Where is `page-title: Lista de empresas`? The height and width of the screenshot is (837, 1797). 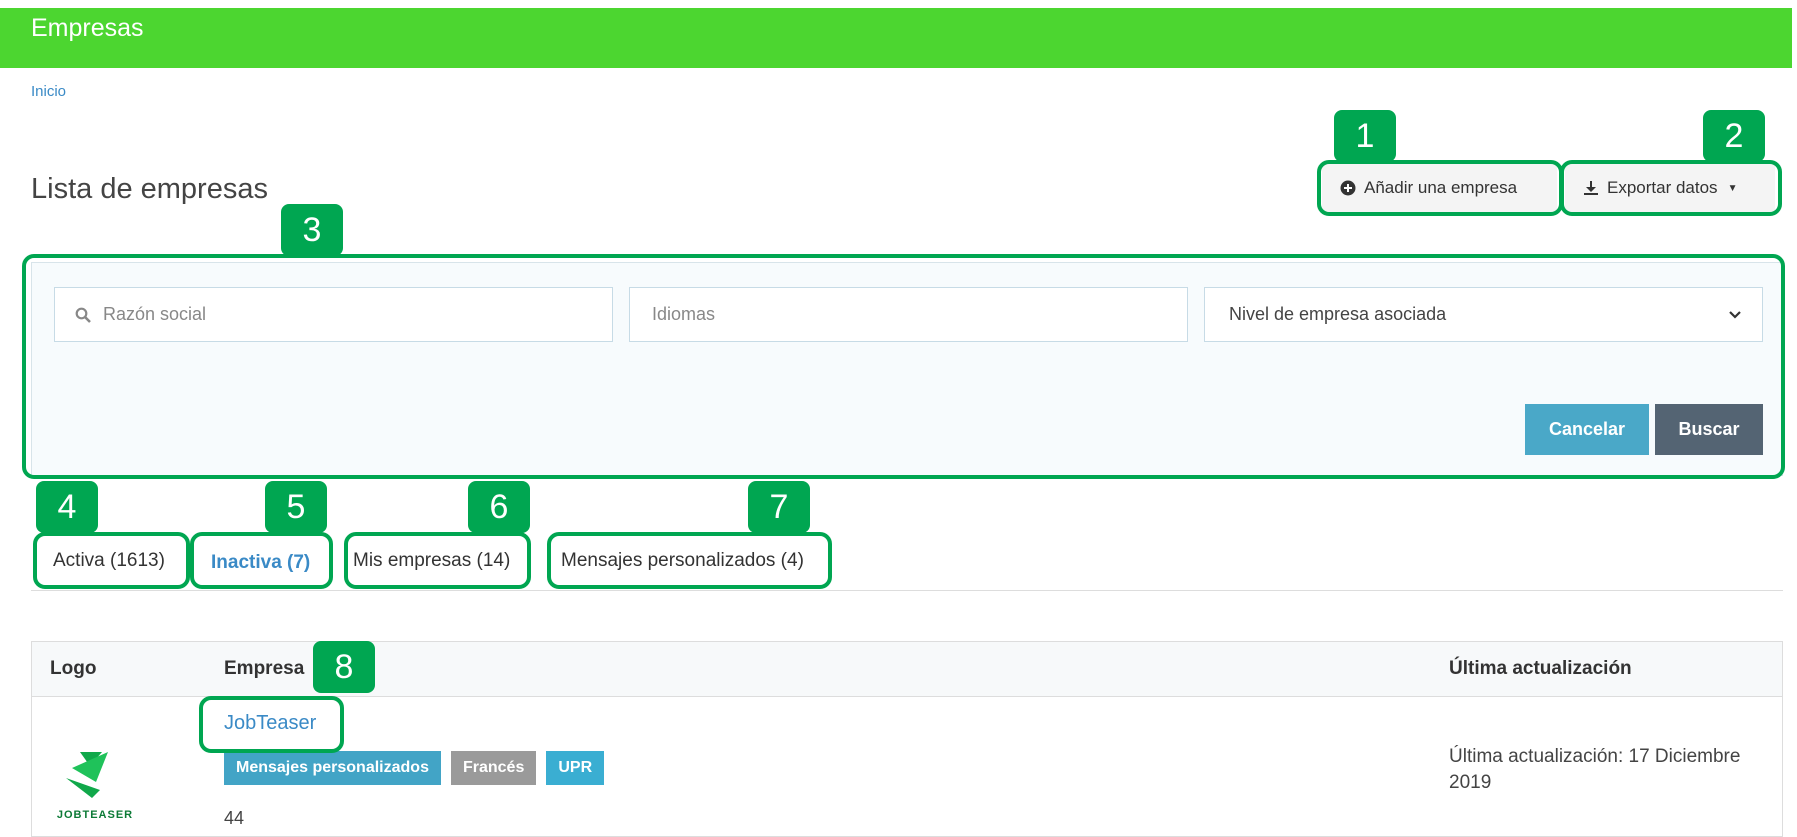 page-title: Lista de empresas is located at coordinates (149, 189).